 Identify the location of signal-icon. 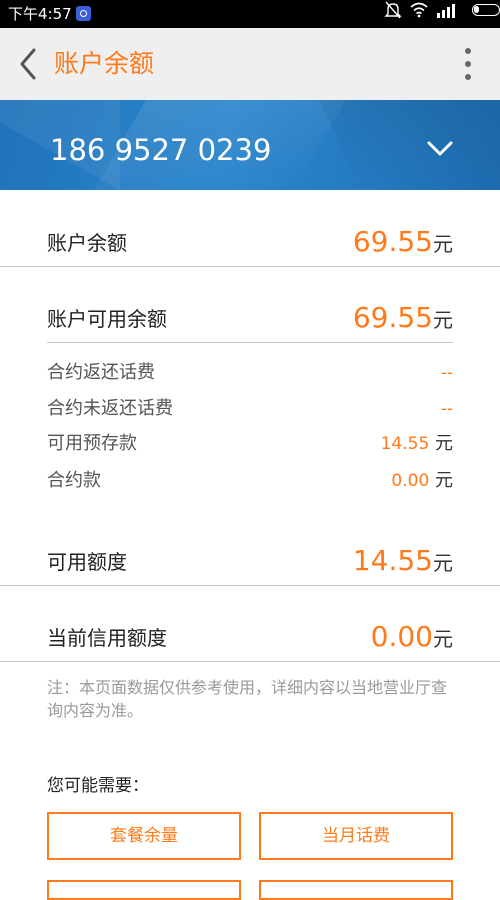
(446, 11).